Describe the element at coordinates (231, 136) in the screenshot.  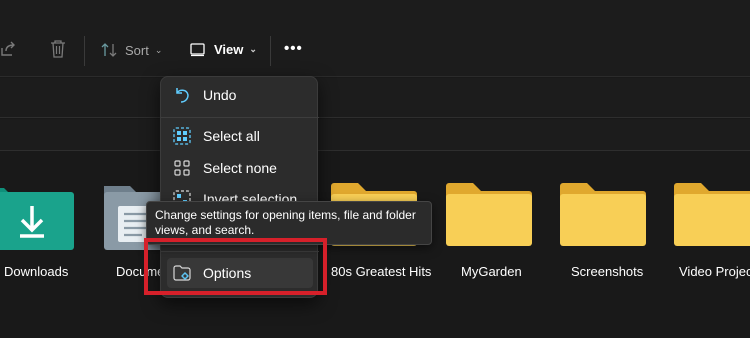
I see `menu-item-label: Select all` at that location.